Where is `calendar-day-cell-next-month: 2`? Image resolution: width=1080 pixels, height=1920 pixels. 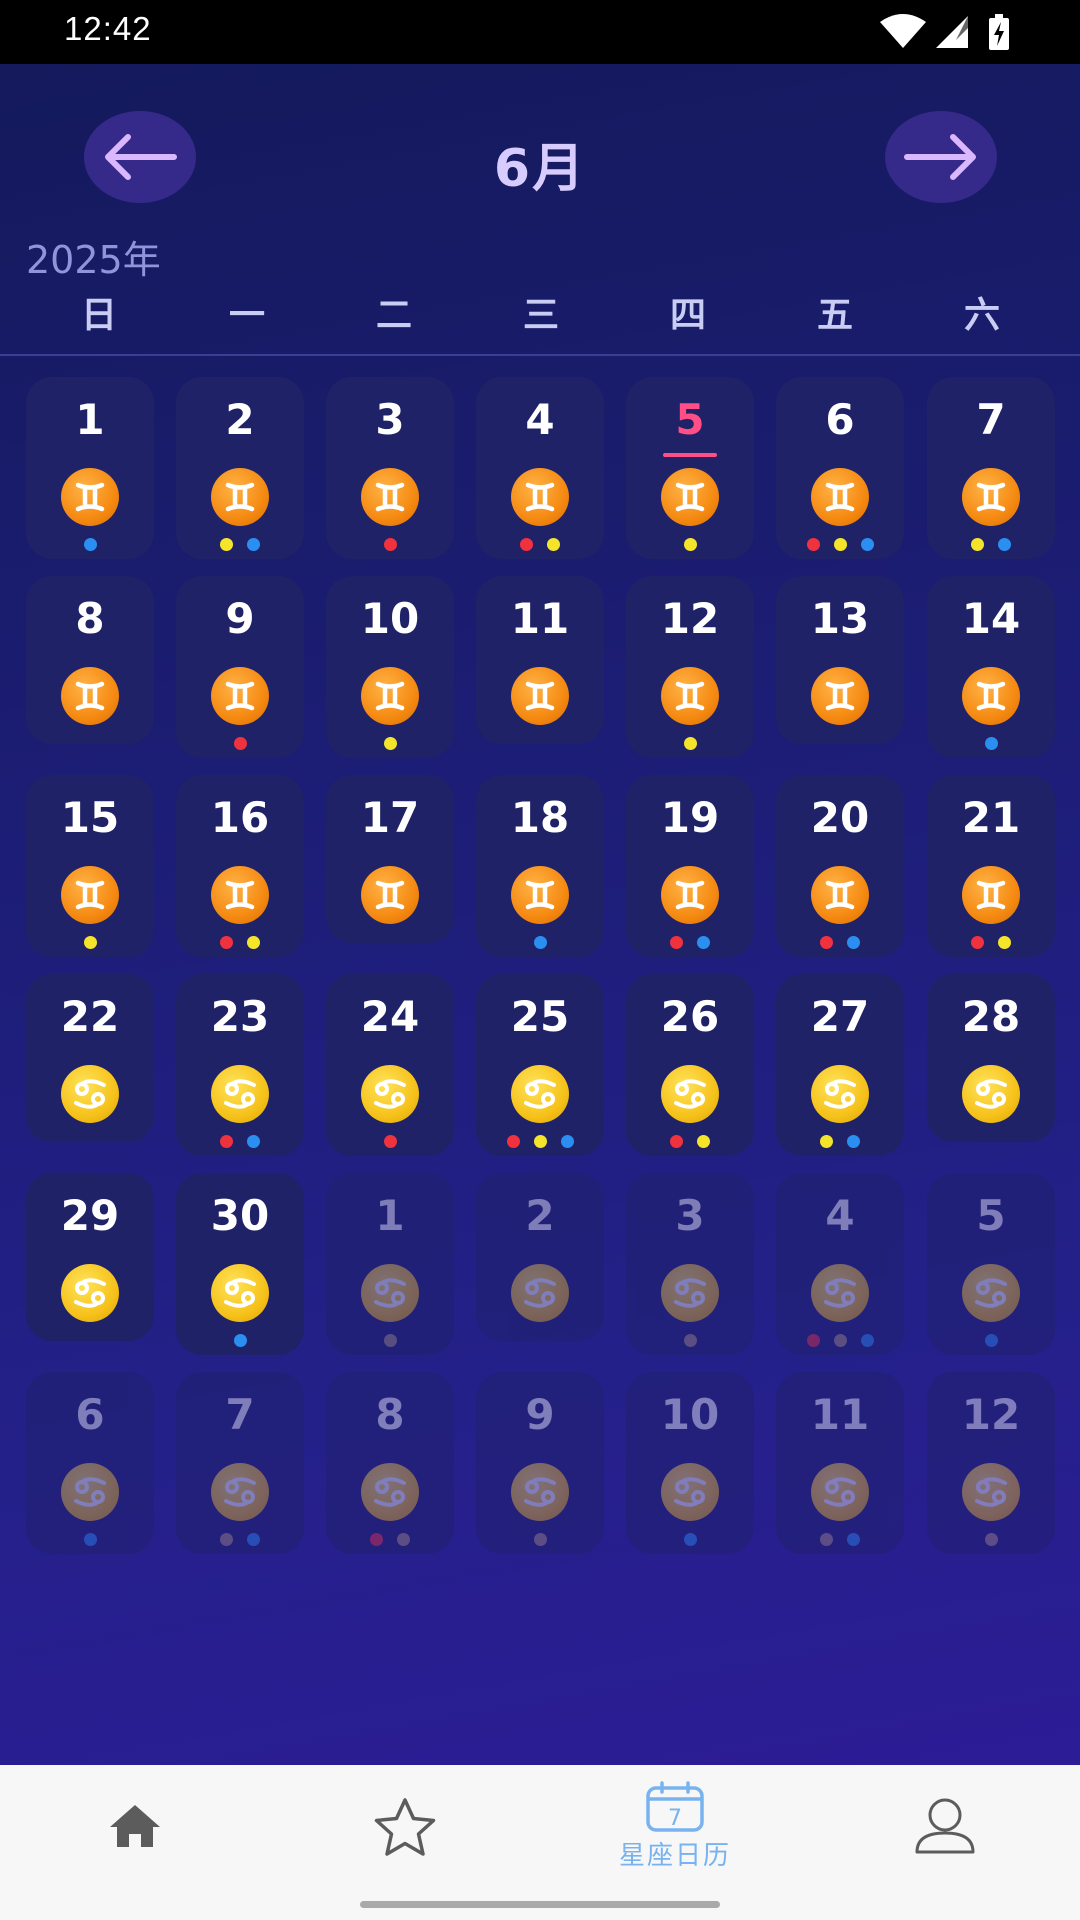 calendar-day-cell-next-month: 2 is located at coordinates (540, 1257).